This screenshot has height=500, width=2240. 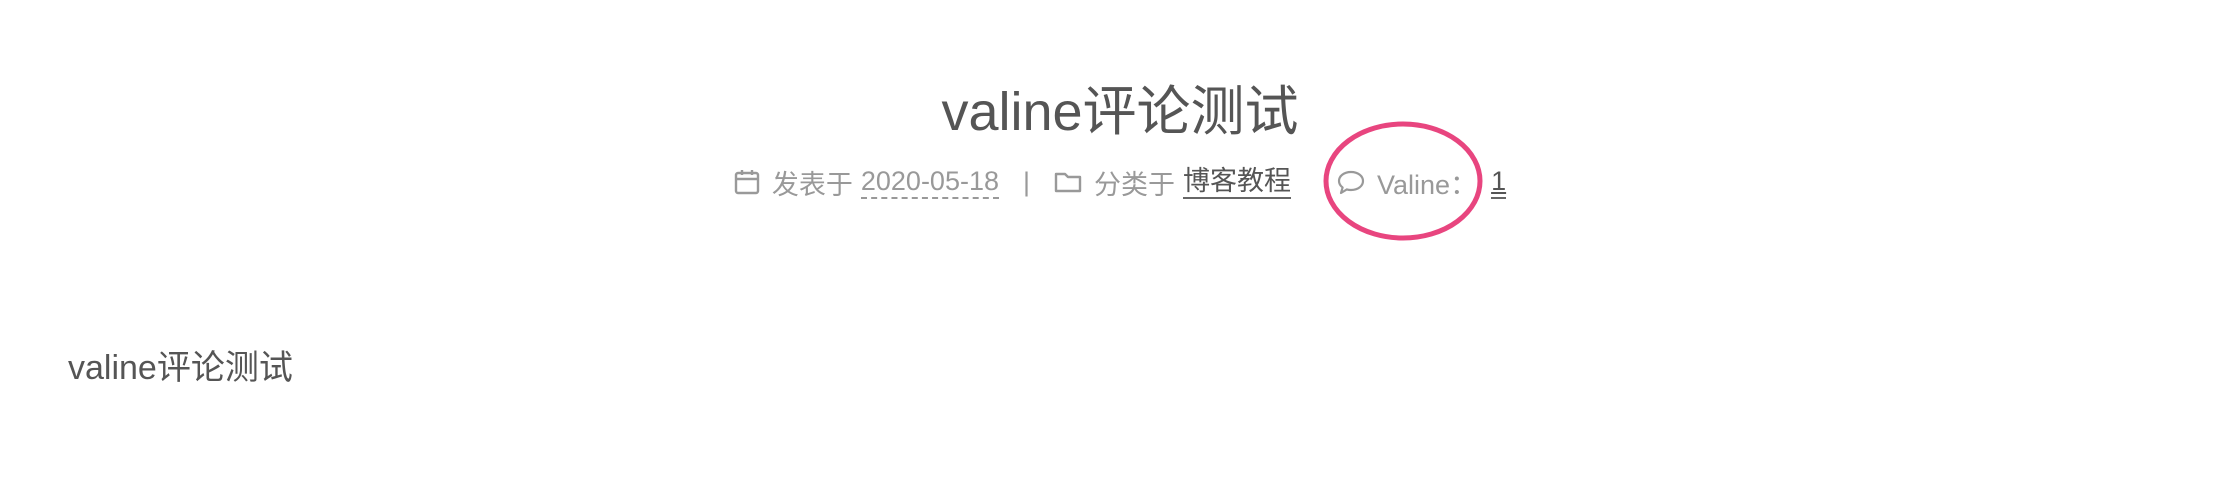 I want to click on folder-icon, so click(x=1068, y=182).